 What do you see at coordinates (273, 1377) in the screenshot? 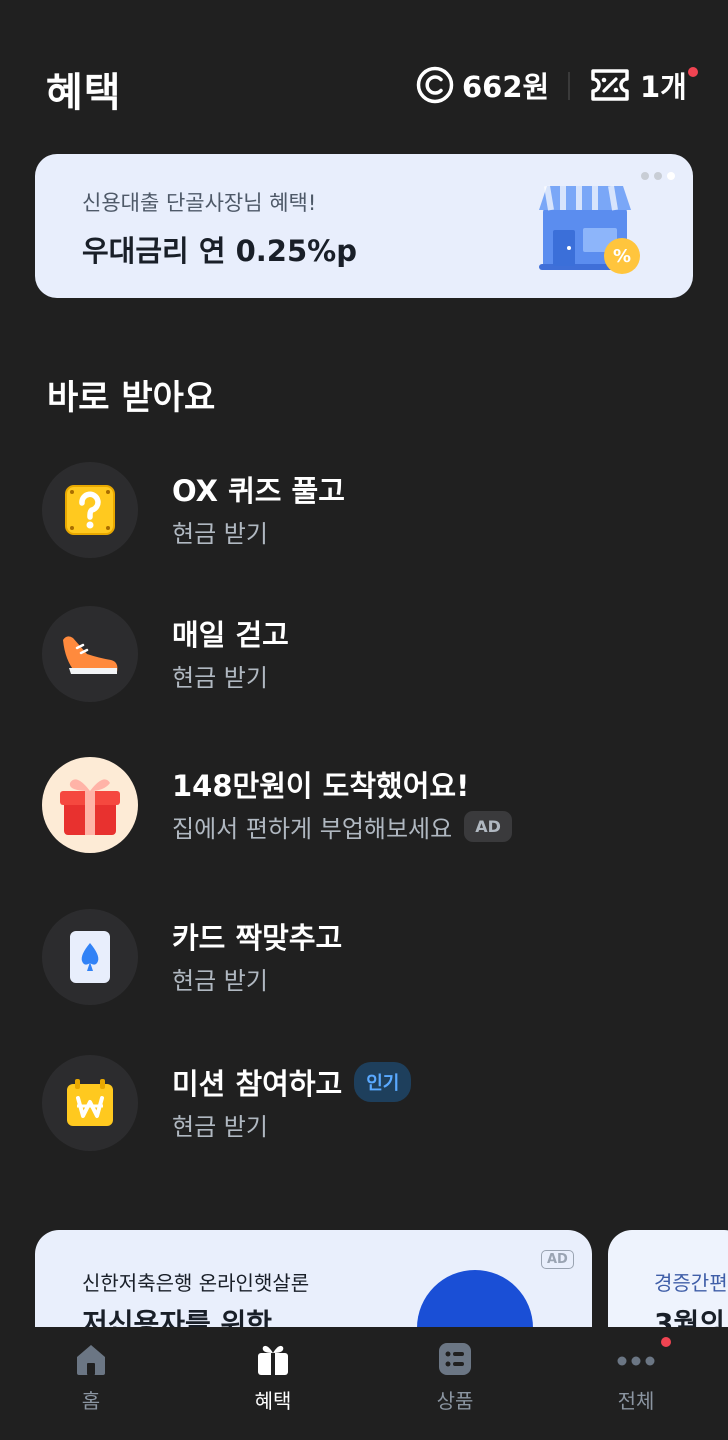
I see `tab-benefits: 혜택` at bounding box center [273, 1377].